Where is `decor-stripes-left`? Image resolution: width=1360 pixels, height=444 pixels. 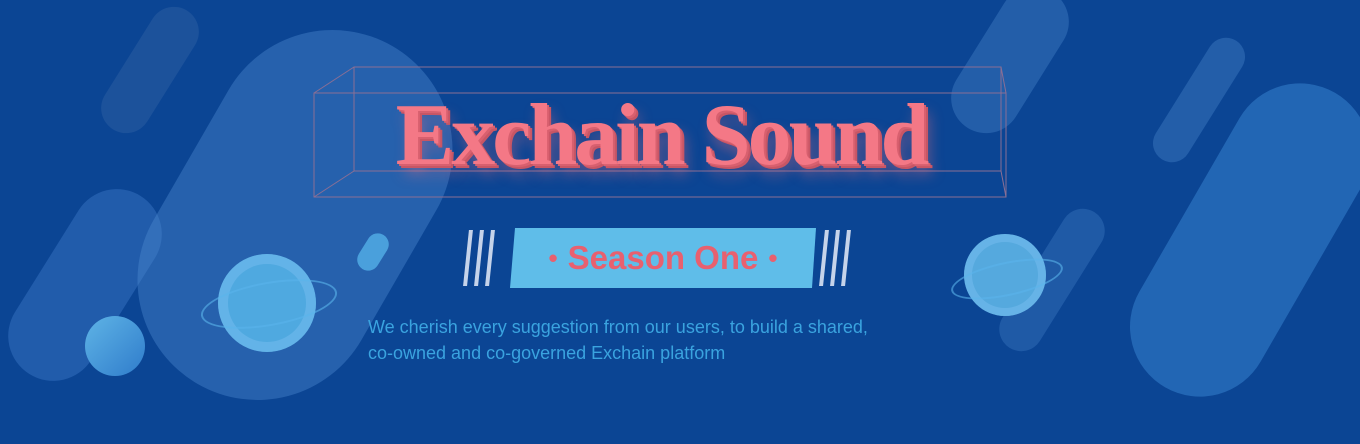 decor-stripes-left is located at coordinates (484, 258).